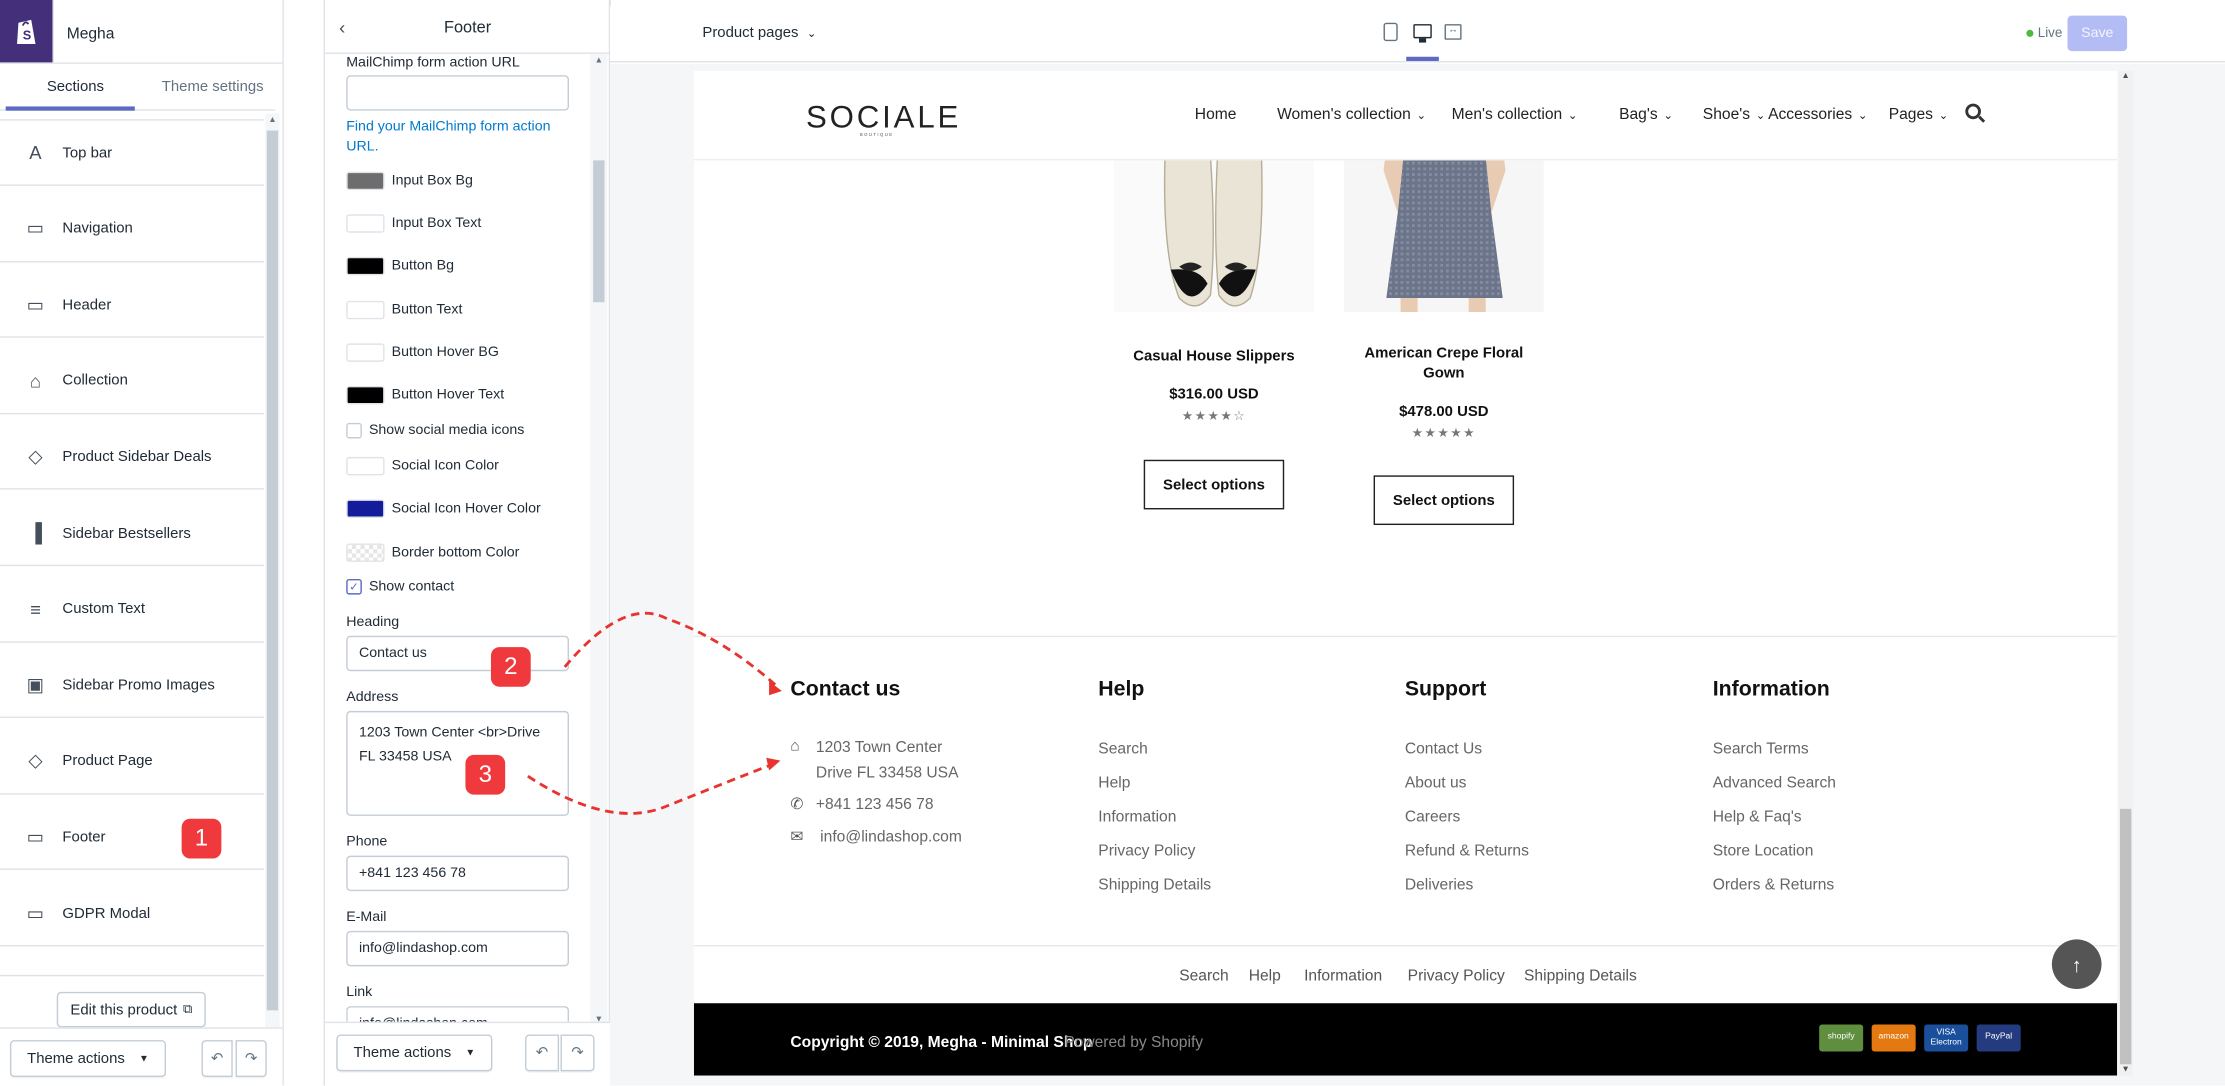 The width and height of the screenshot is (2225, 1086). Describe the element at coordinates (1351, 114) in the screenshot. I see `nav-item-1: Women's collection ⌄` at that location.